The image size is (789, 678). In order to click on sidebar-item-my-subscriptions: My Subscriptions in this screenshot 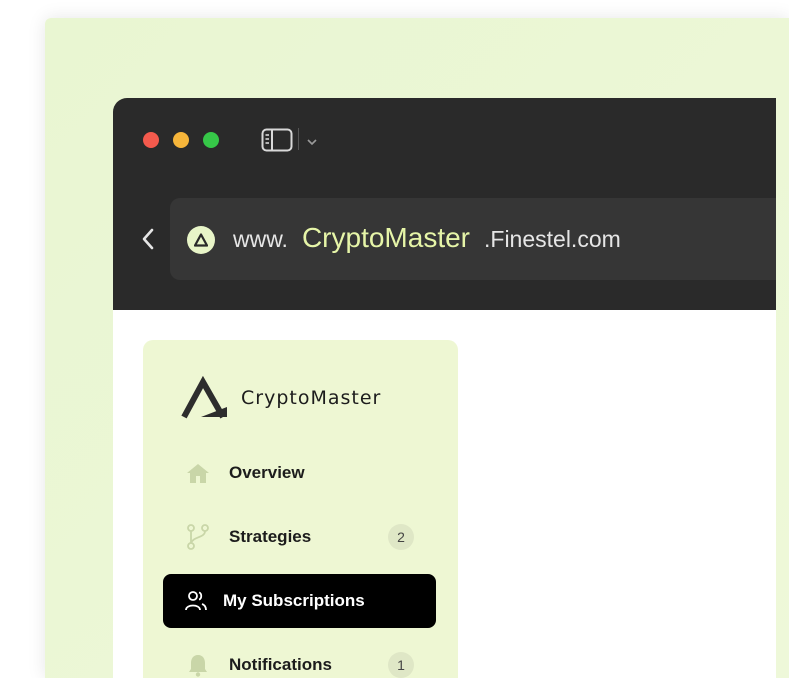, I will do `click(299, 601)`.